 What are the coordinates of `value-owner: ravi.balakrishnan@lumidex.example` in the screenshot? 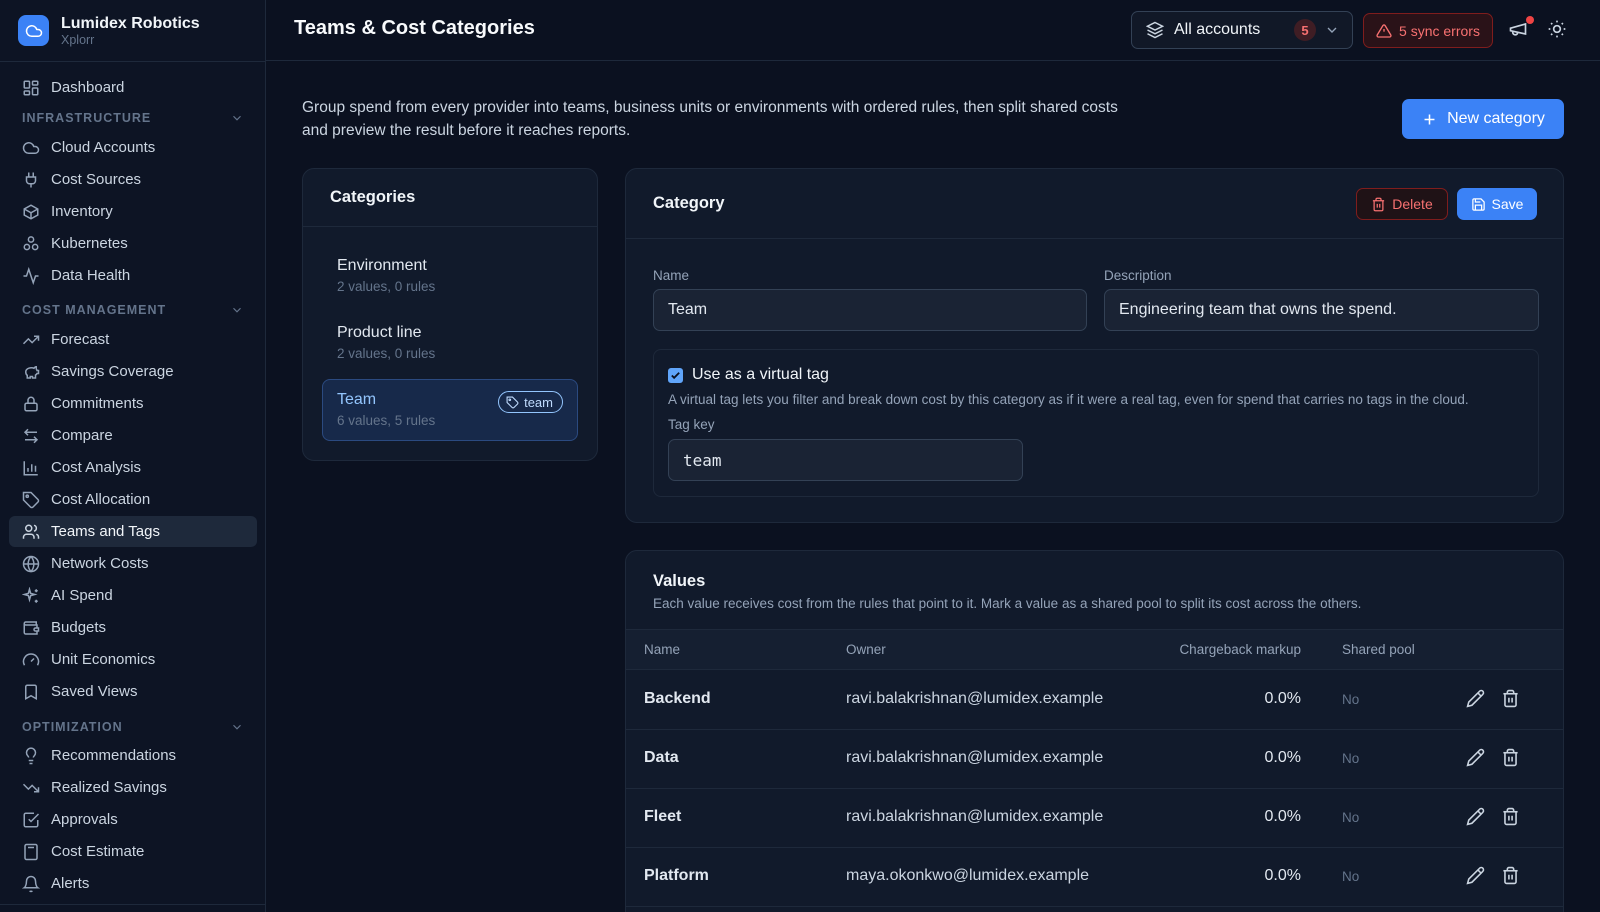 It's located at (975, 816).